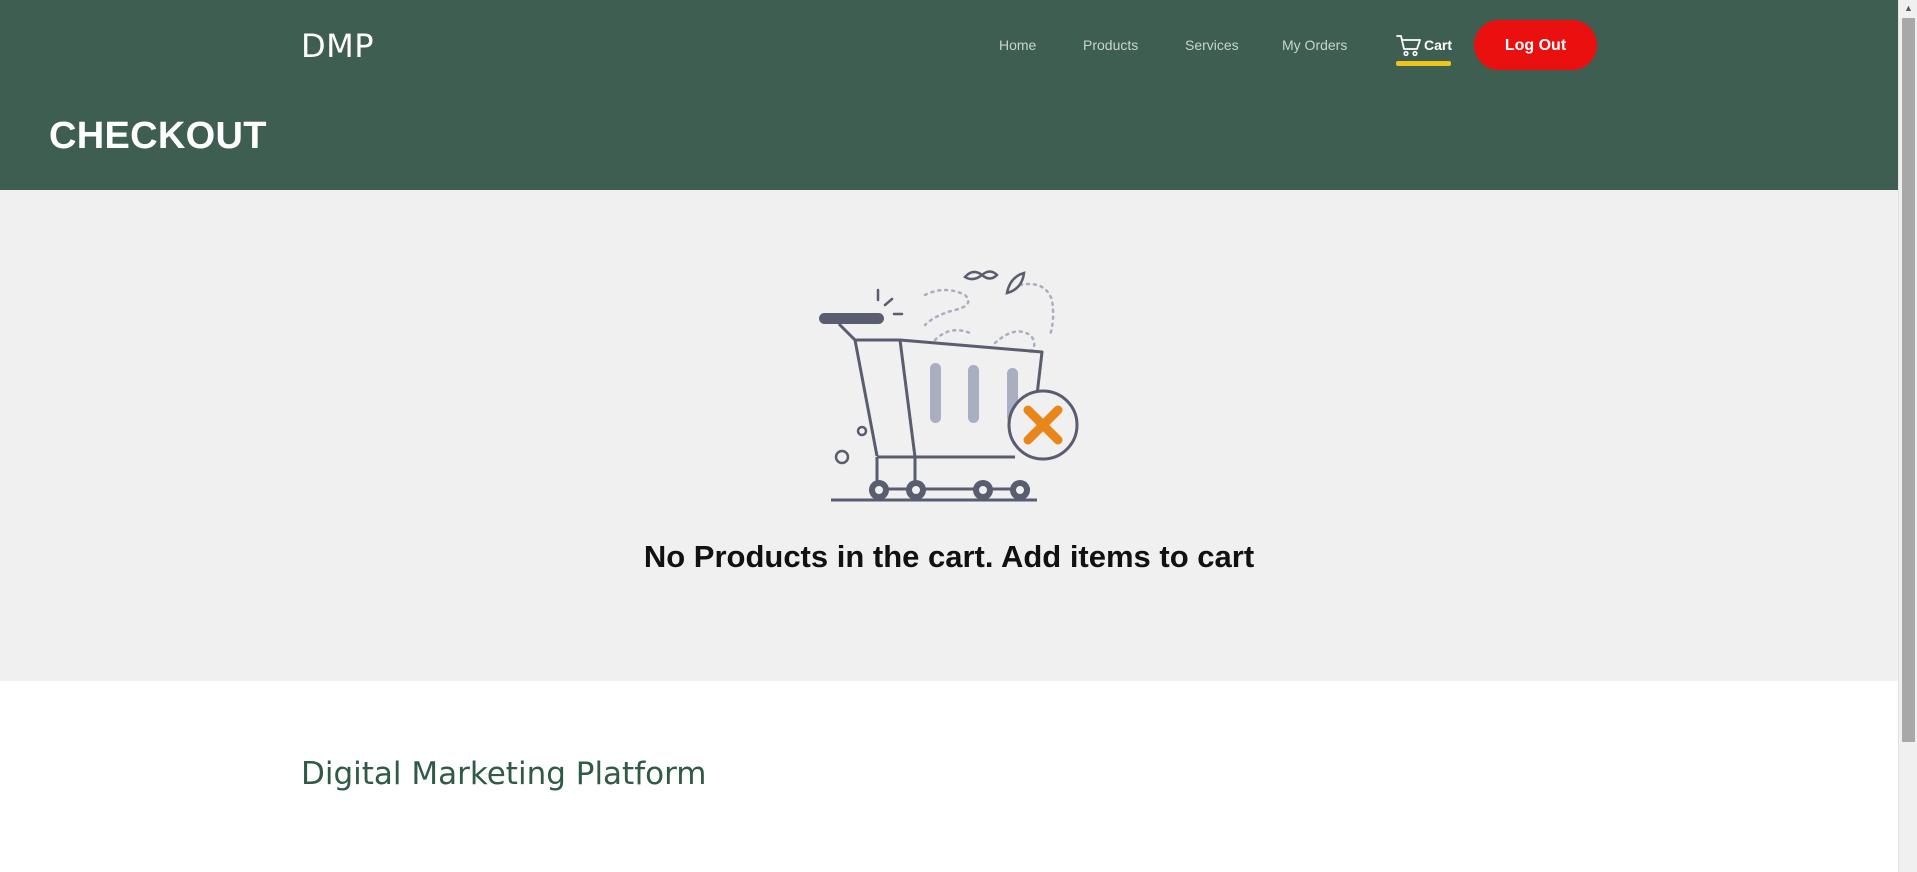 The height and width of the screenshot is (872, 1917). What do you see at coordinates (1408, 46) in the screenshot?
I see `cart-icon` at bounding box center [1408, 46].